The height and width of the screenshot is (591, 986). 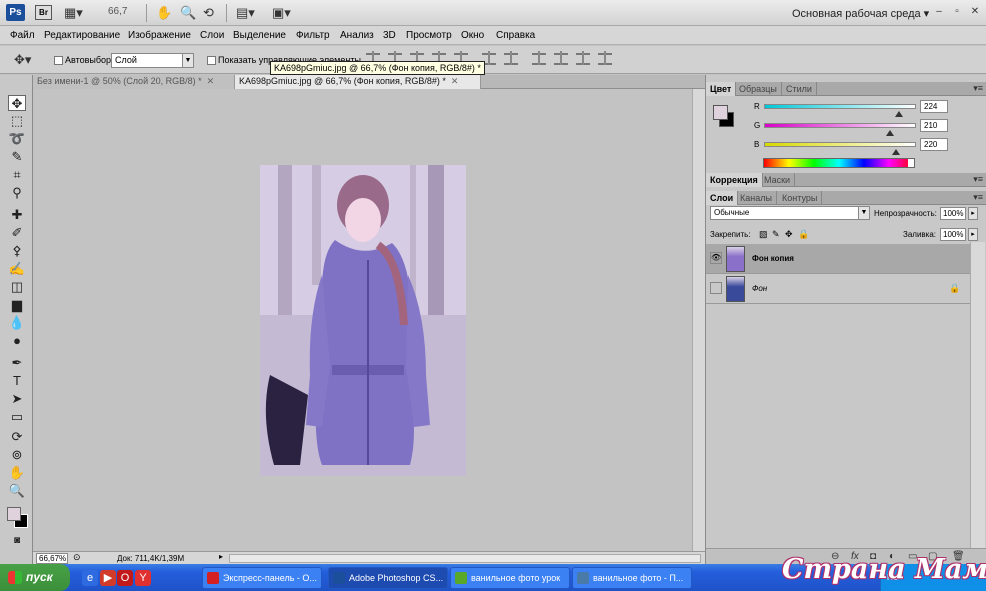 I want to click on blur-tool-icon: 💧, so click(x=17, y=323).